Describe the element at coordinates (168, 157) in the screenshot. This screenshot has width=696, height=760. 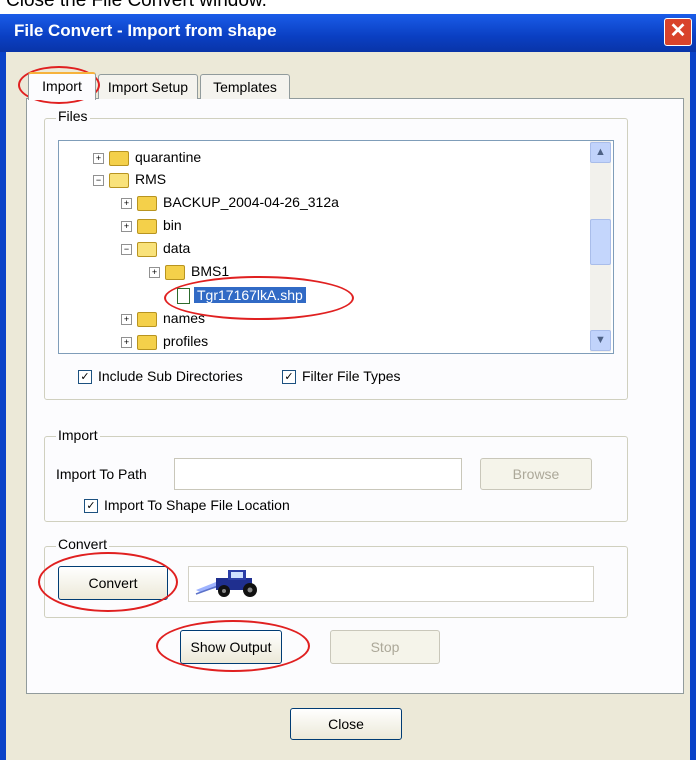
I see `tree-item-label: quarantine` at that location.